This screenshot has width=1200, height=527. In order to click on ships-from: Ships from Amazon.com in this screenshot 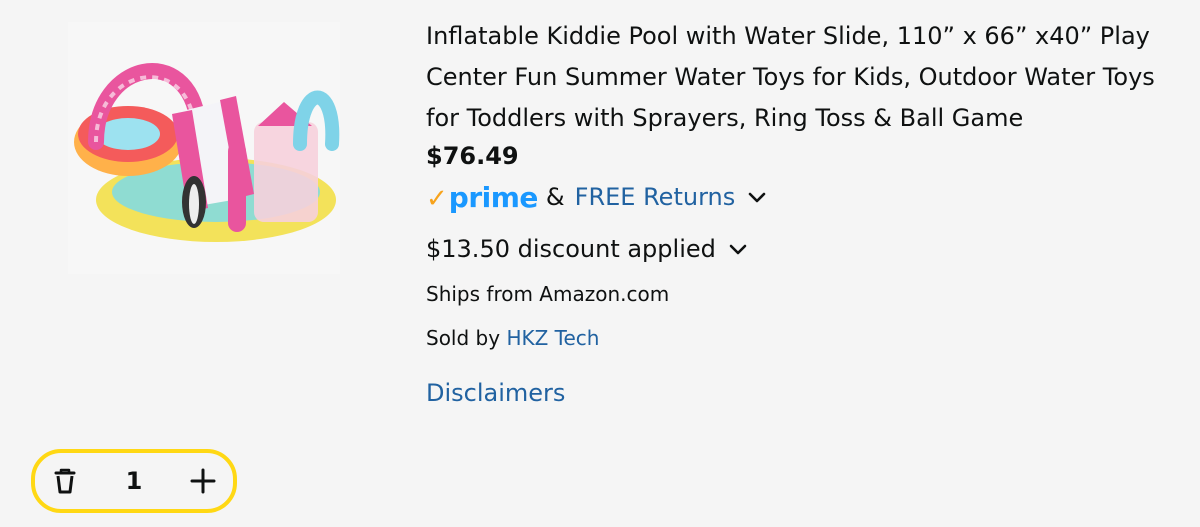, I will do `click(548, 294)`.